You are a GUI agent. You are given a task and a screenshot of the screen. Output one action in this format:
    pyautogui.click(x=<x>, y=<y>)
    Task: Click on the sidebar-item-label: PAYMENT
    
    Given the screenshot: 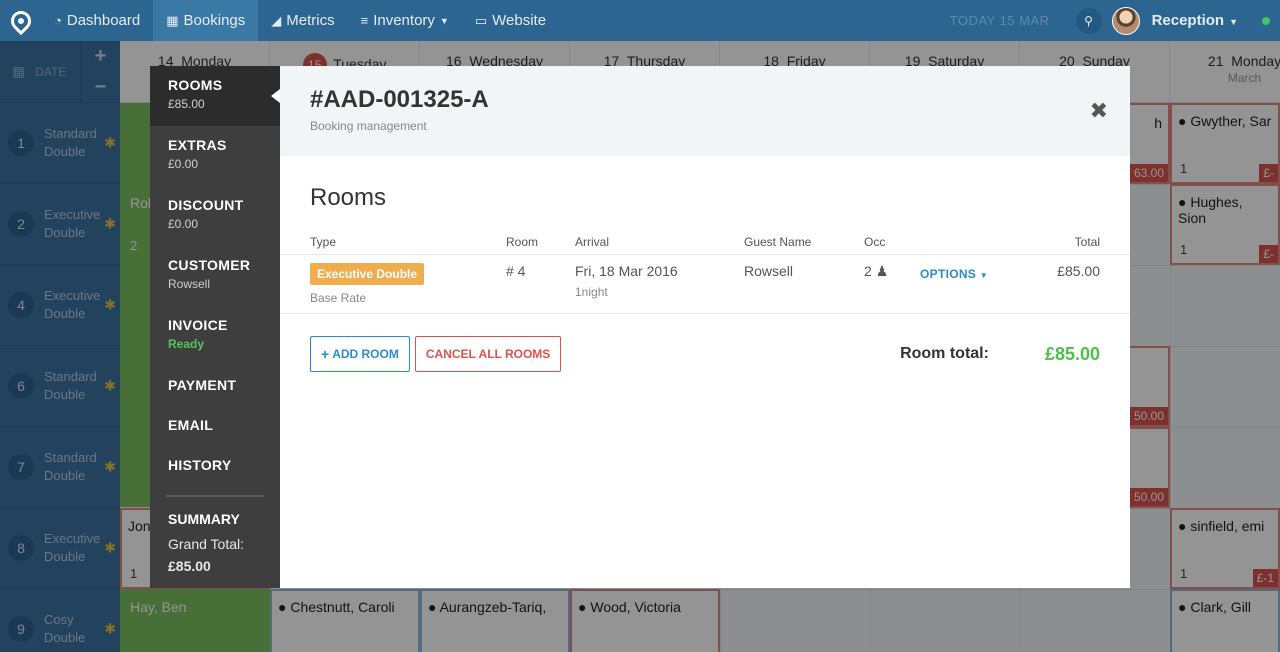 What is the action you would take?
    pyautogui.click(x=202, y=385)
    